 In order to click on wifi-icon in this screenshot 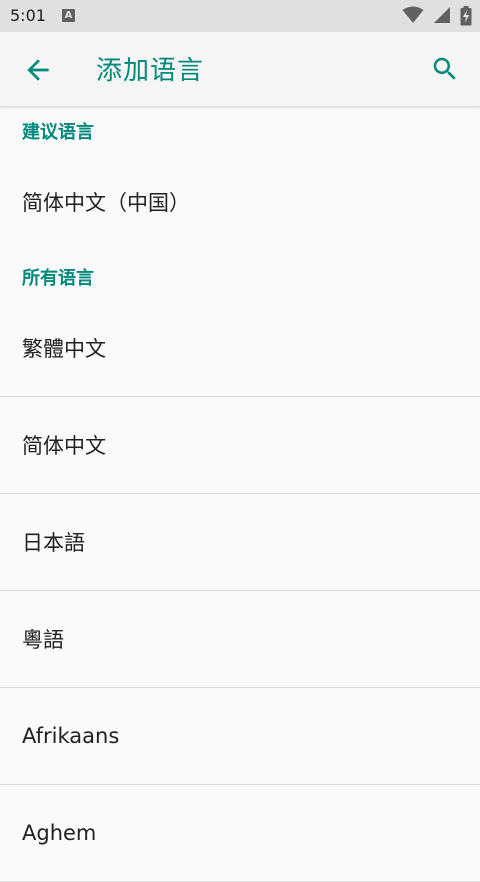, I will do `click(413, 14)`.